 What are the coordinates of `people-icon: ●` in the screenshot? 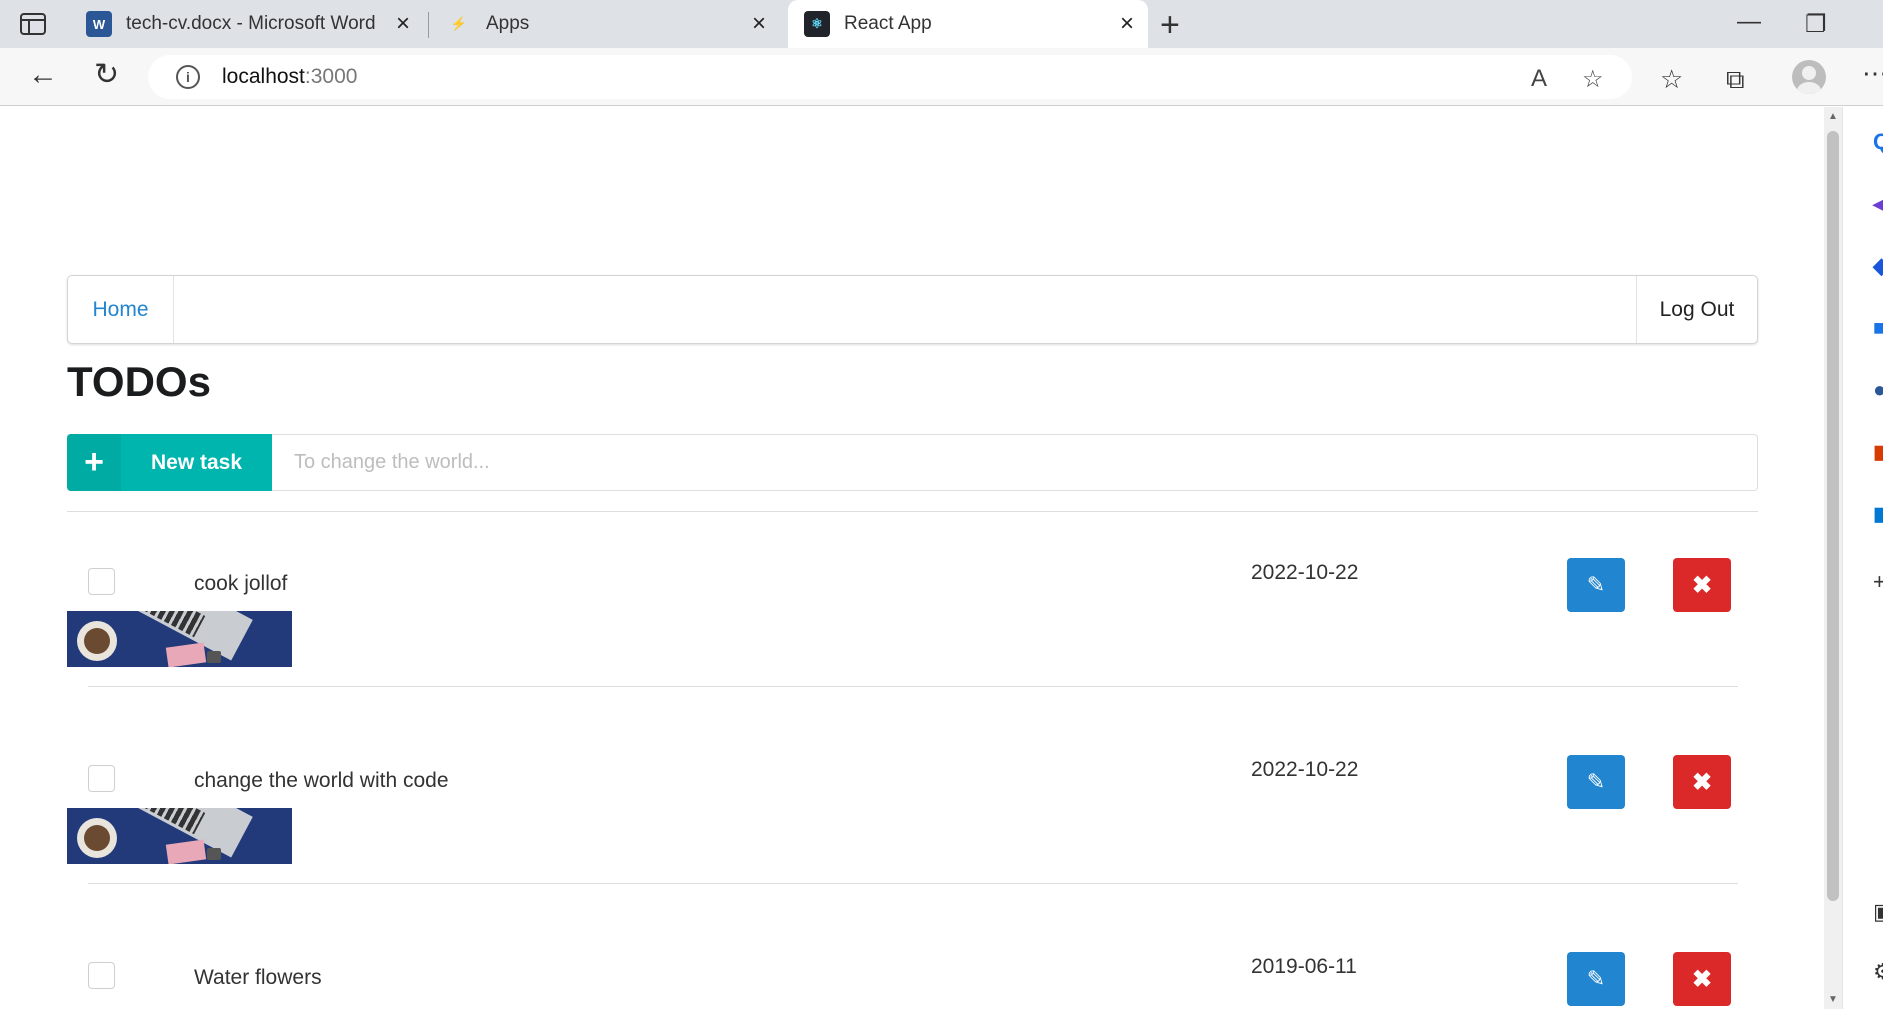 It's located at (1878, 390).